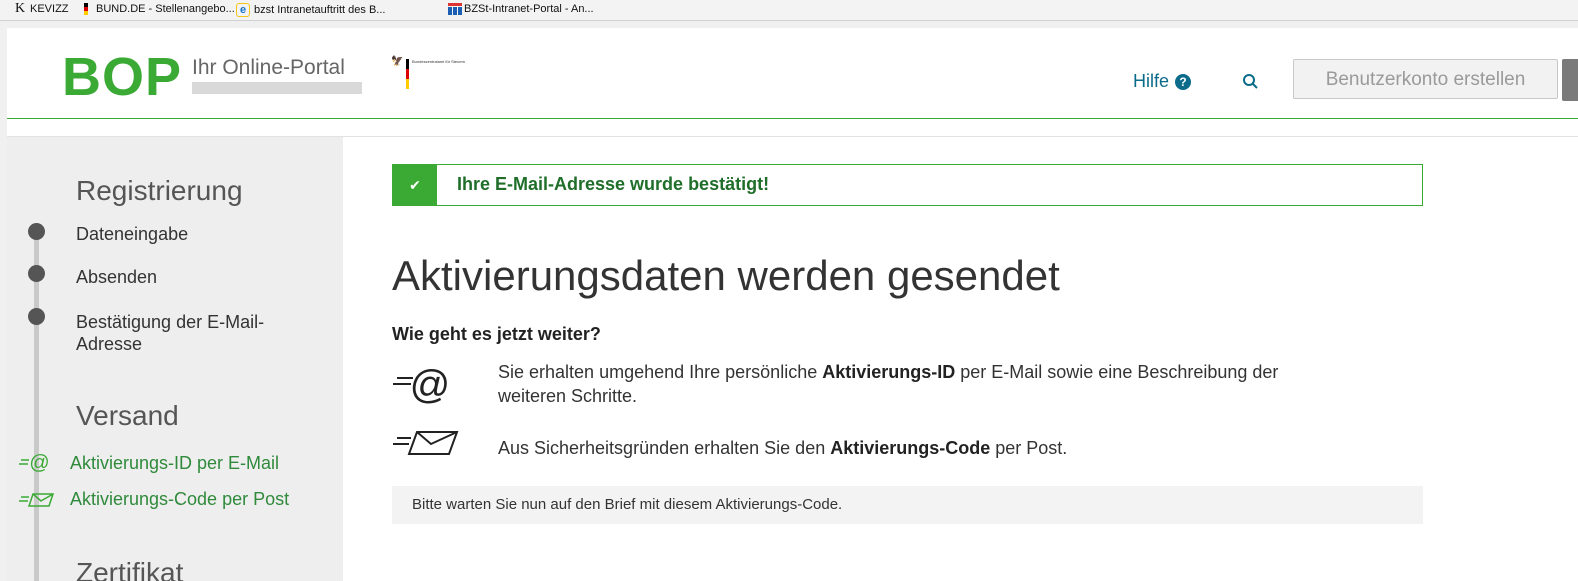 This screenshot has width=1578, height=581. What do you see at coordinates (613, 184) in the screenshot?
I see `alert-message: Ihre E-Mail-Adresse wurde bestätigt!` at bounding box center [613, 184].